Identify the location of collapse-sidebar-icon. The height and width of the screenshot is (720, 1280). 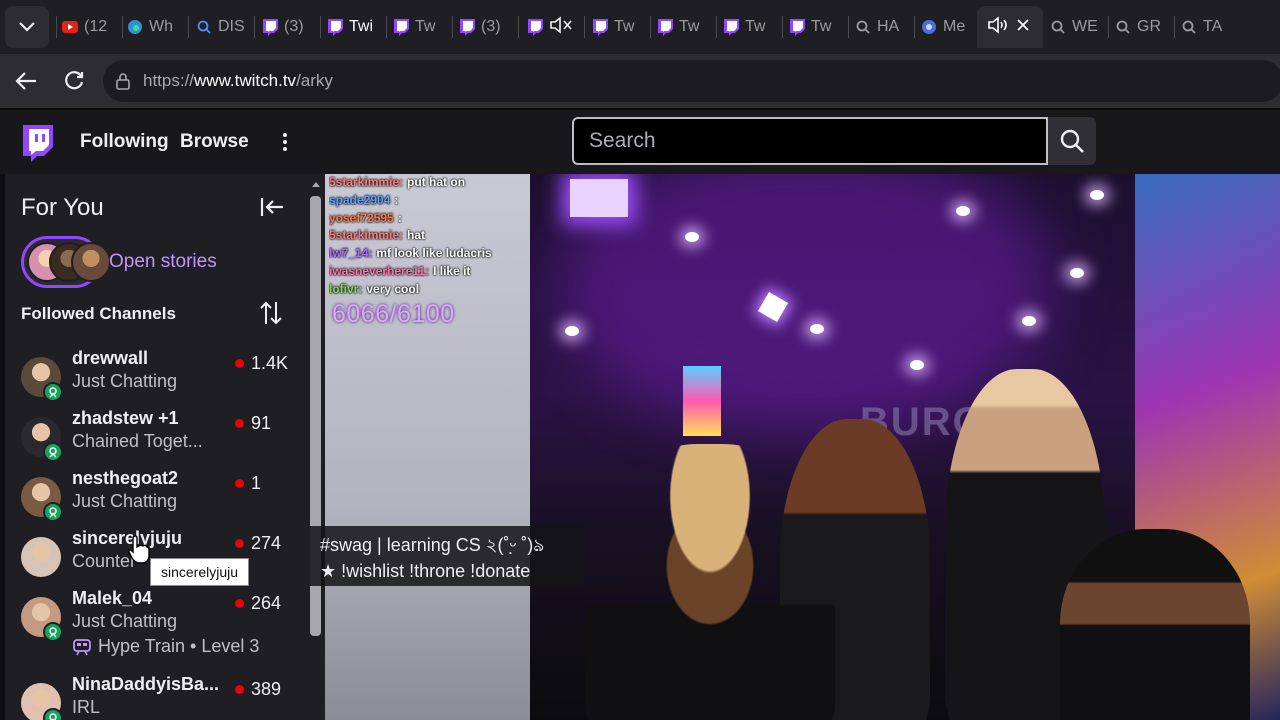
(272, 207).